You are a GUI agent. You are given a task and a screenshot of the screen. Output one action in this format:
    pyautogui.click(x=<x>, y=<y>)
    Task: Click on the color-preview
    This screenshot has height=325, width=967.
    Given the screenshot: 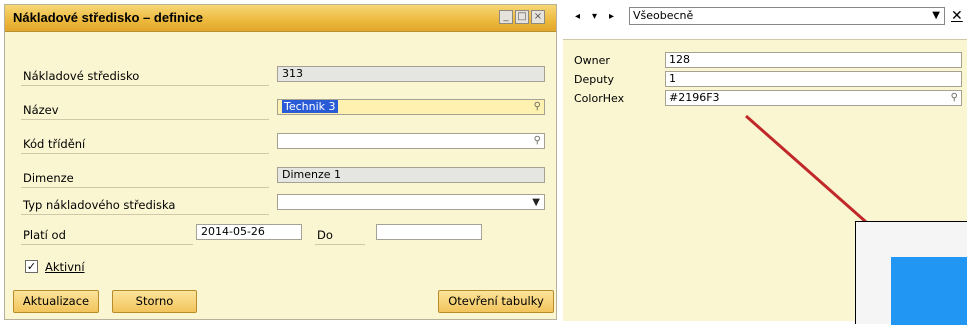 What is the action you would take?
    pyautogui.click(x=911, y=273)
    